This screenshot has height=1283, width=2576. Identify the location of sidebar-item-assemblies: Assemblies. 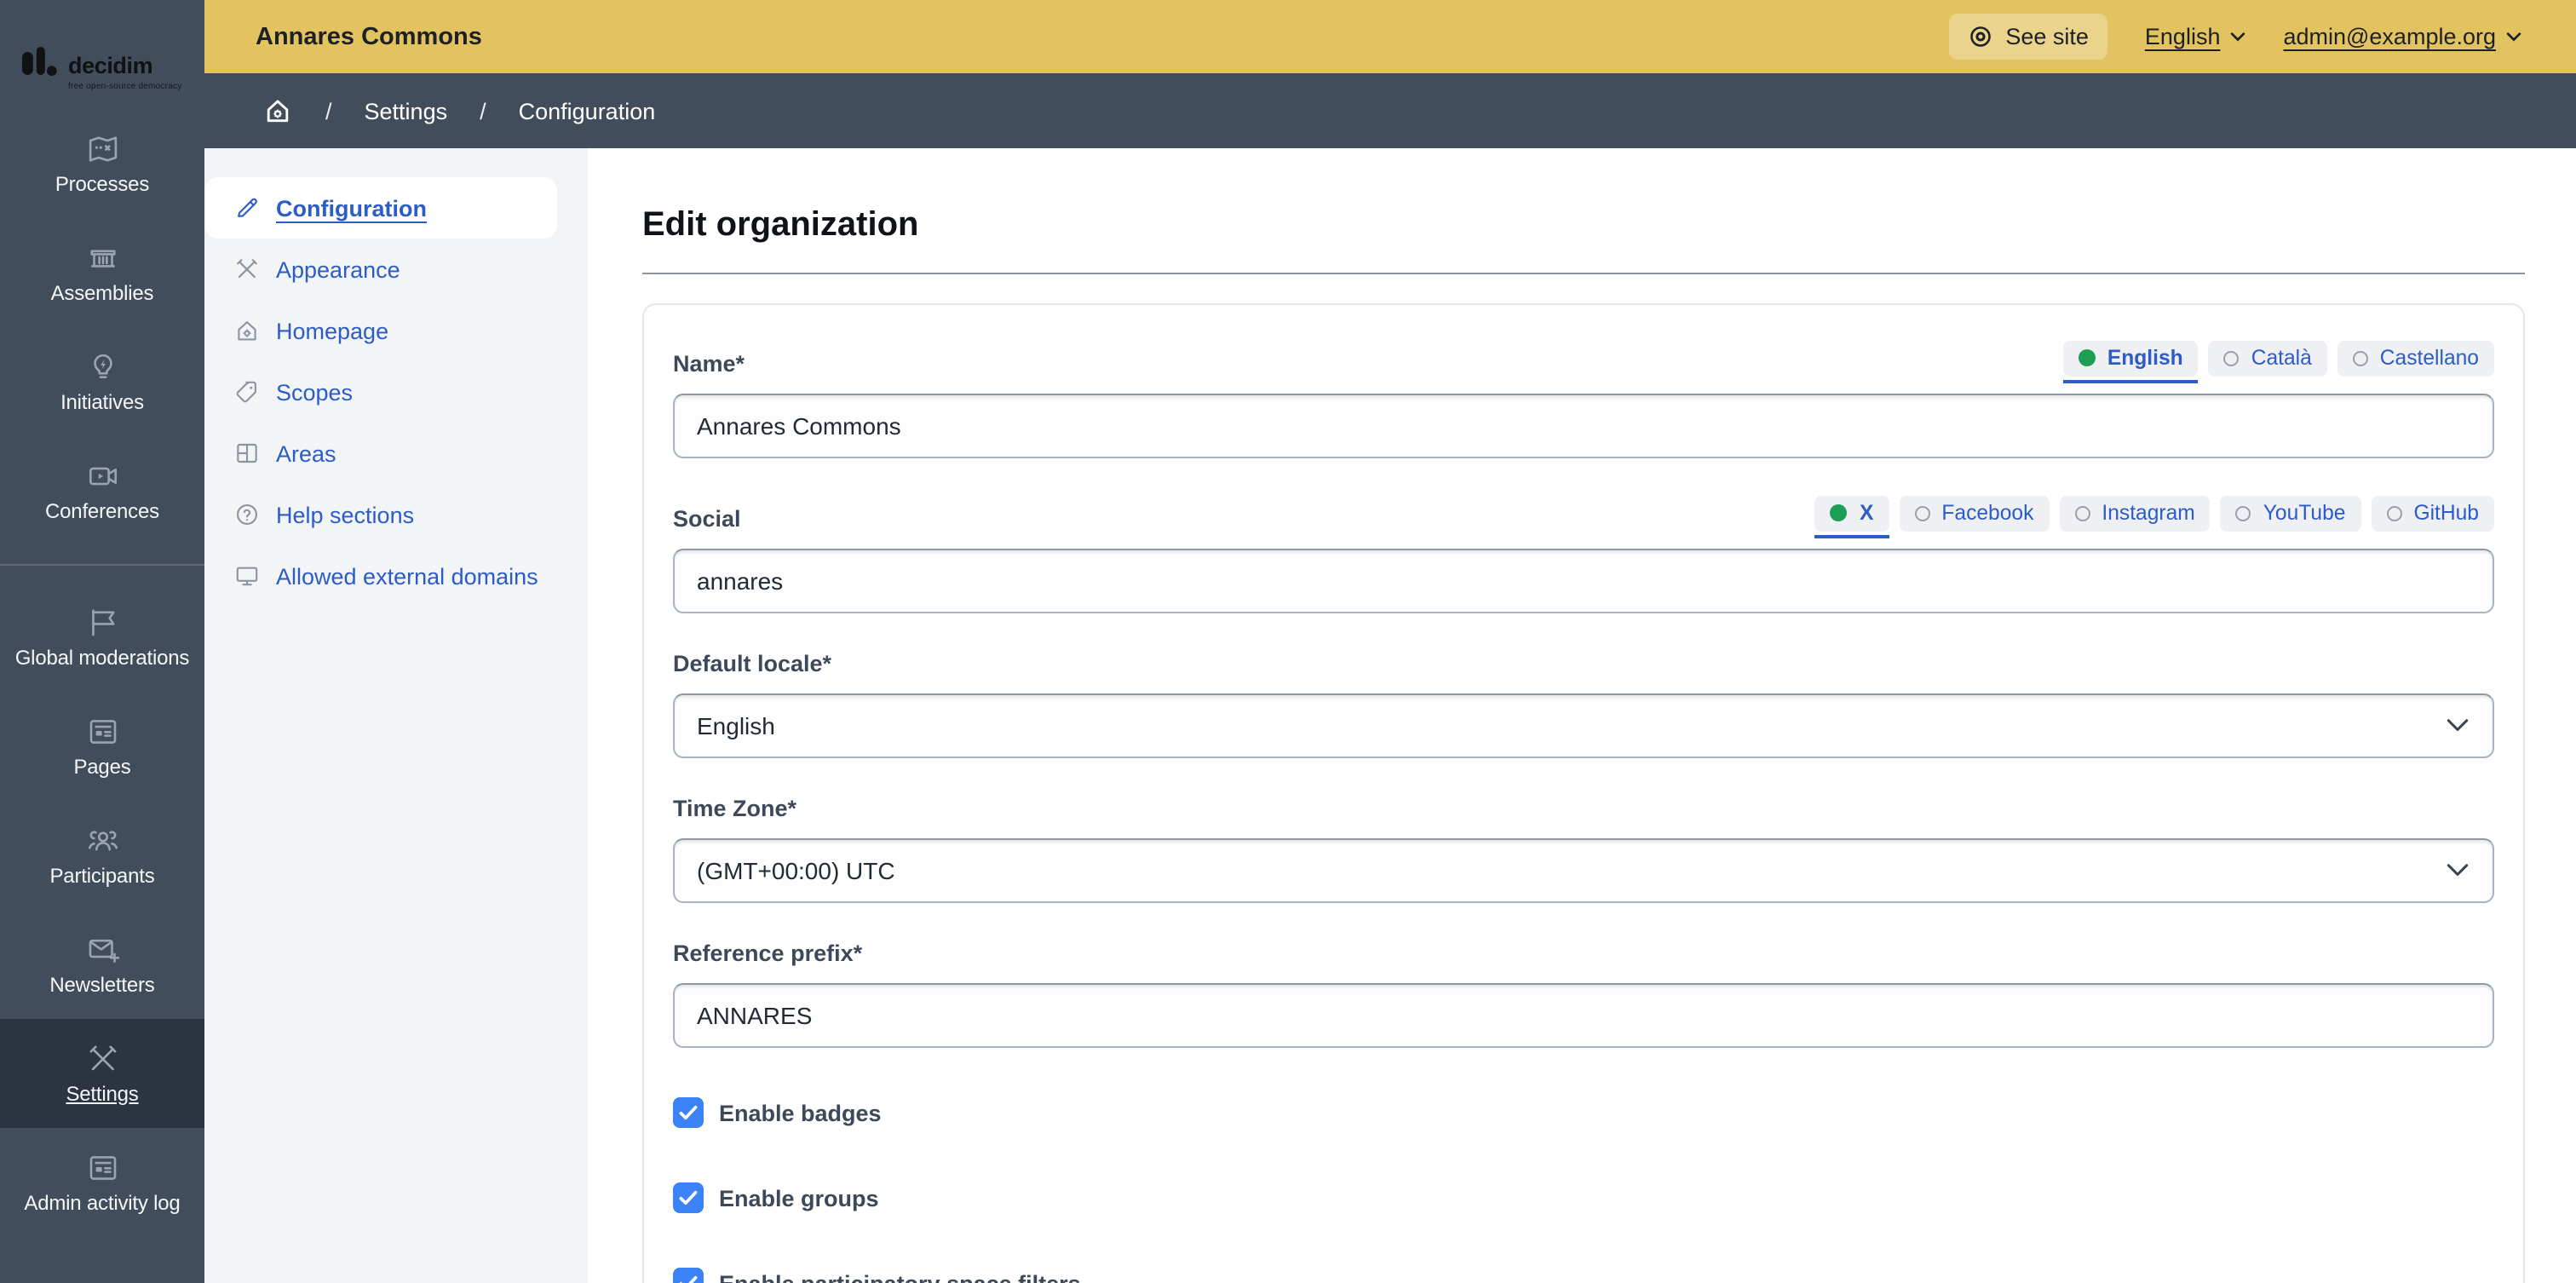
(102, 271).